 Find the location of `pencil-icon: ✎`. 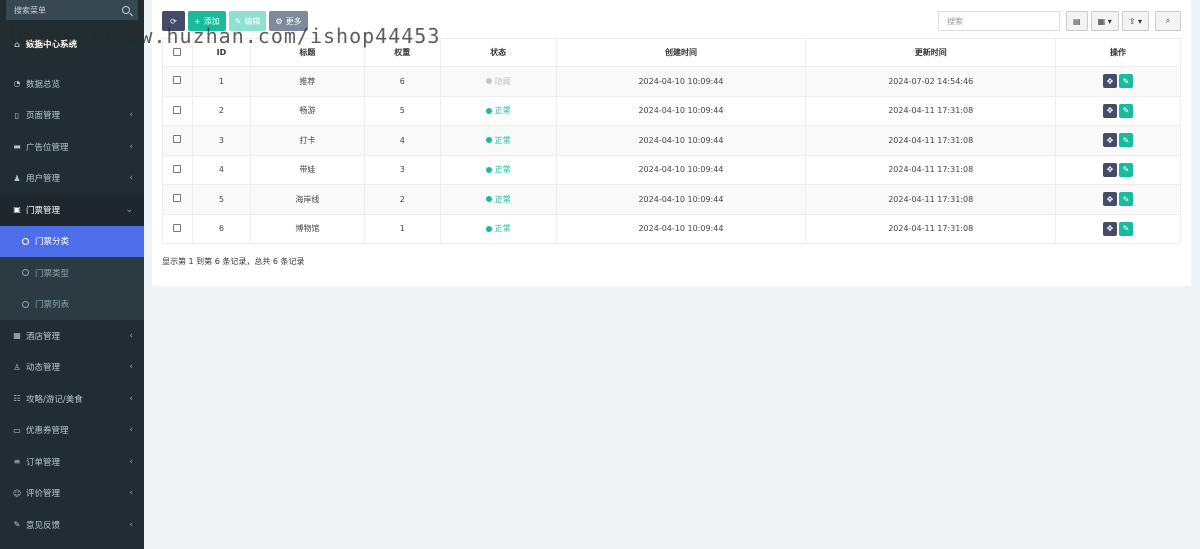

pencil-icon: ✎ is located at coordinates (238, 21).